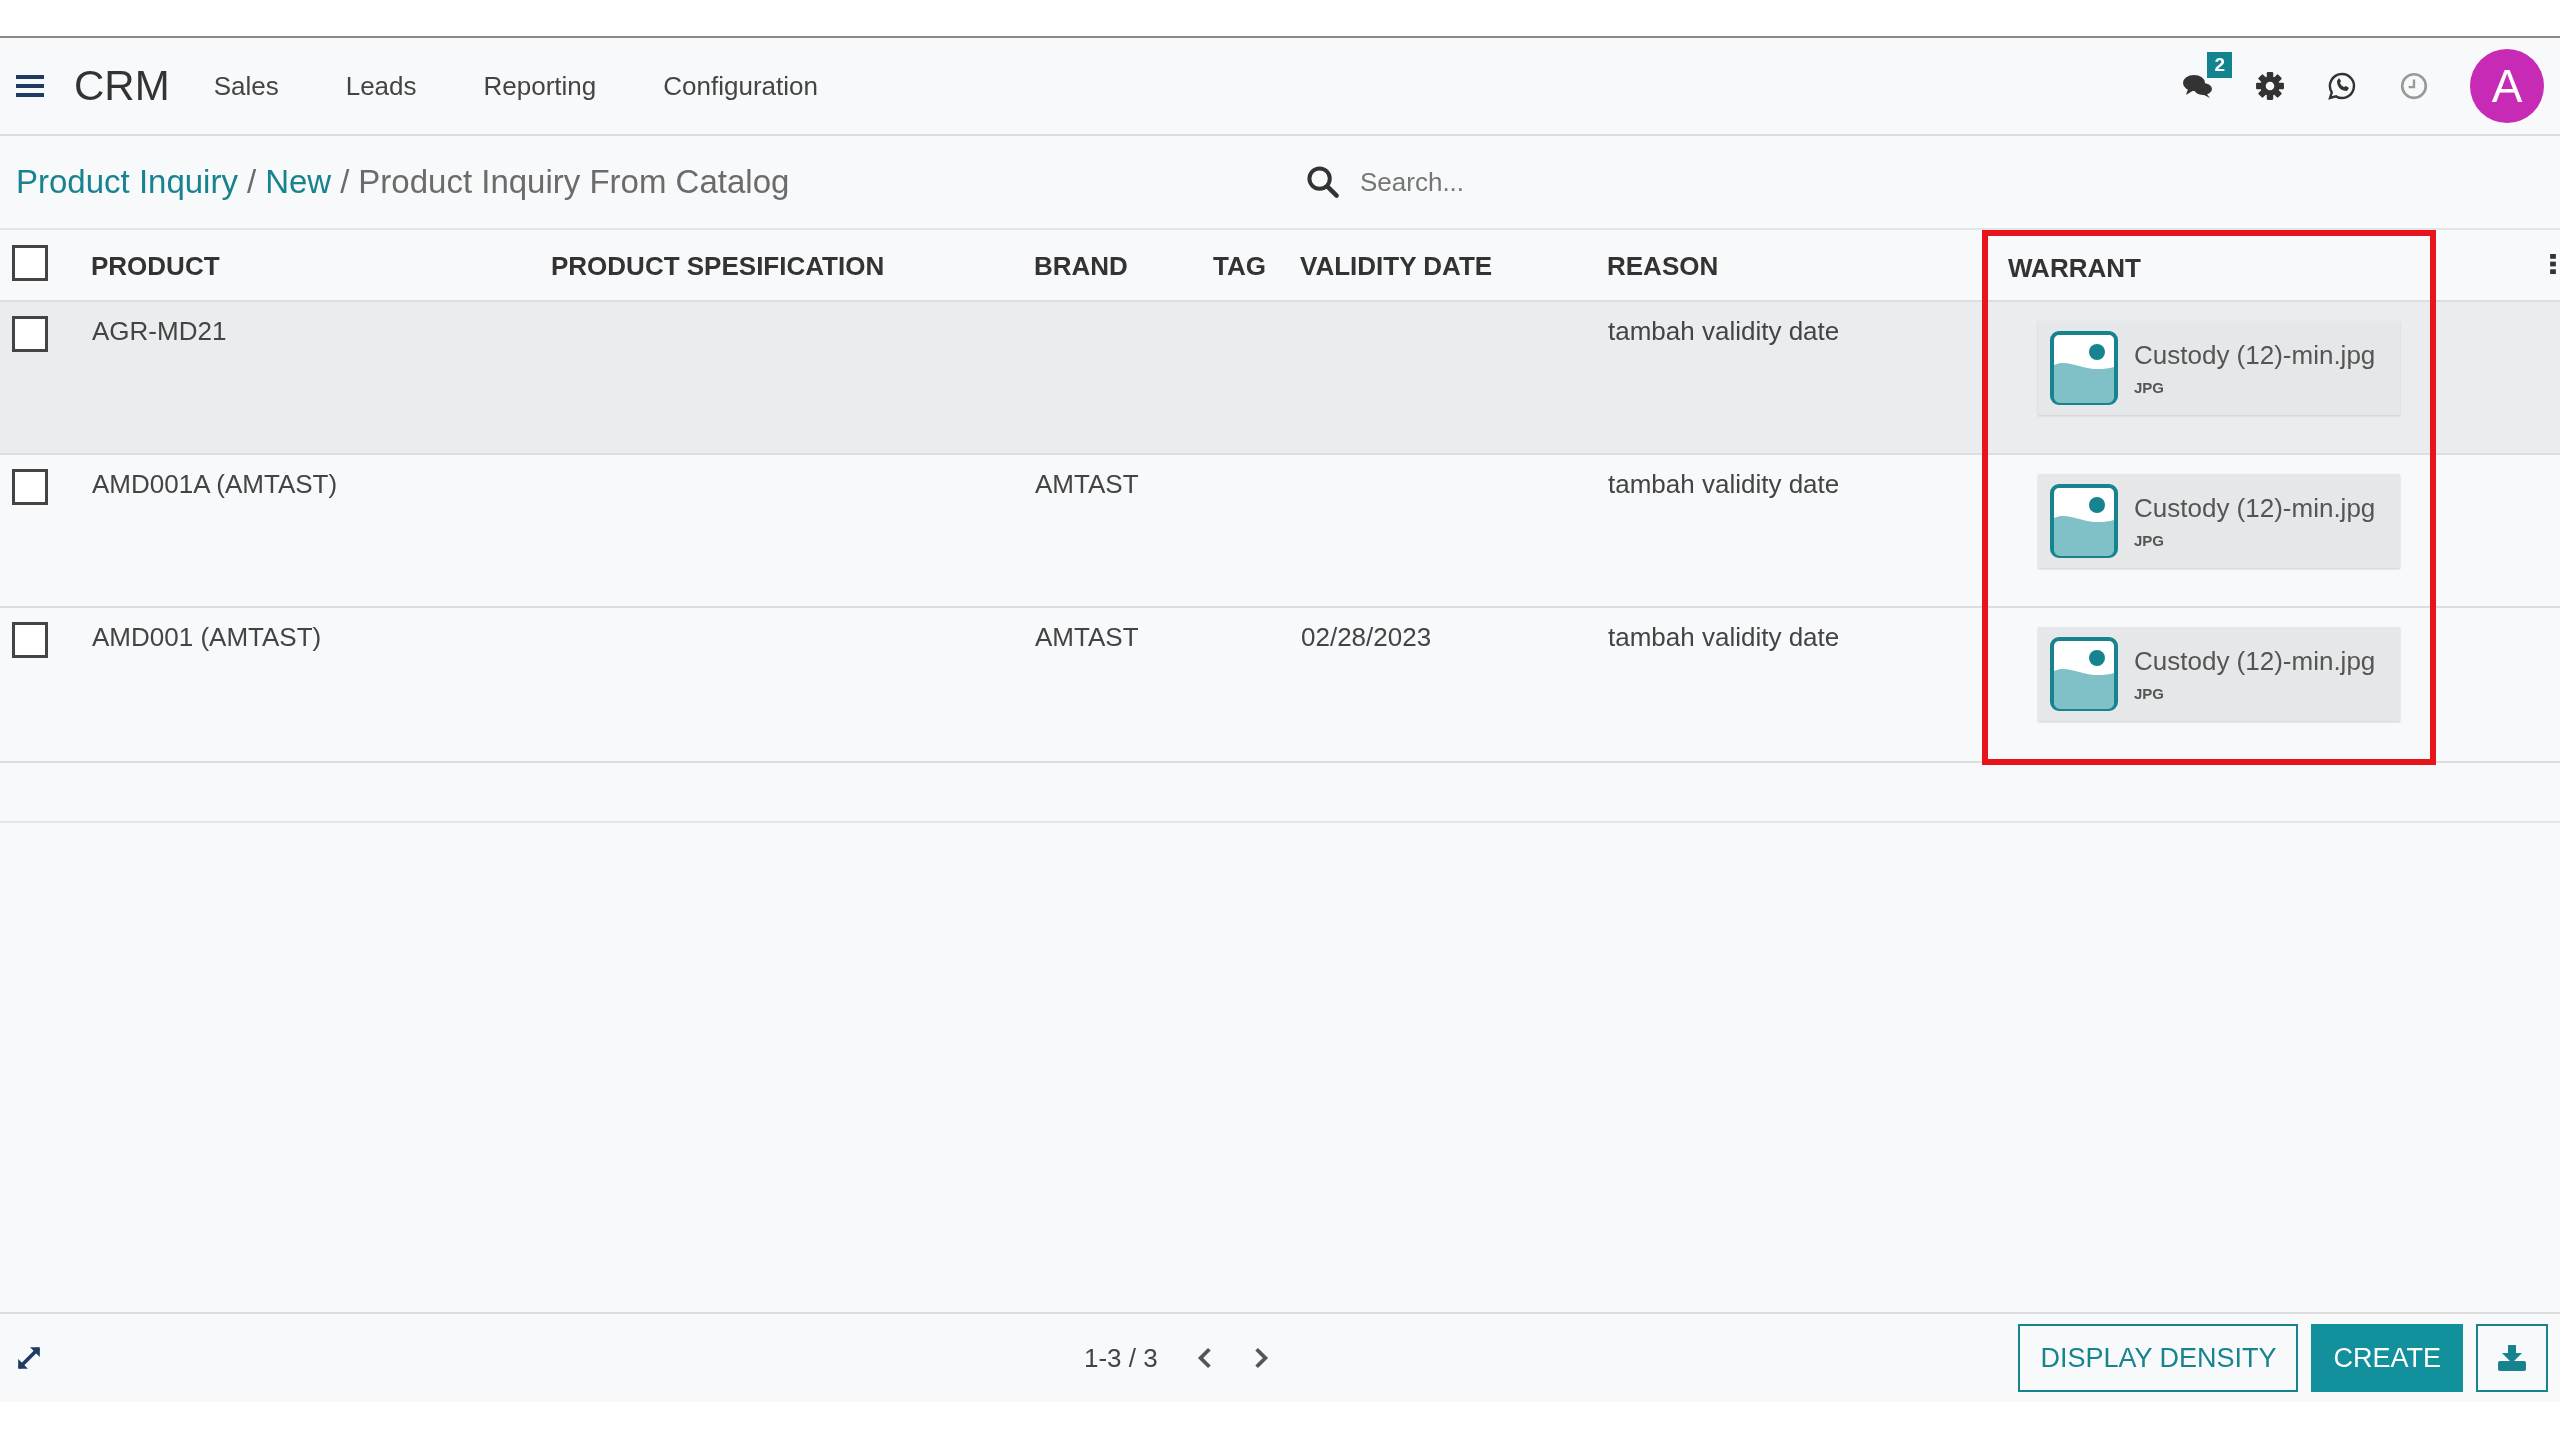  What do you see at coordinates (155, 266) in the screenshot?
I see `column-header: PRODUCT` at bounding box center [155, 266].